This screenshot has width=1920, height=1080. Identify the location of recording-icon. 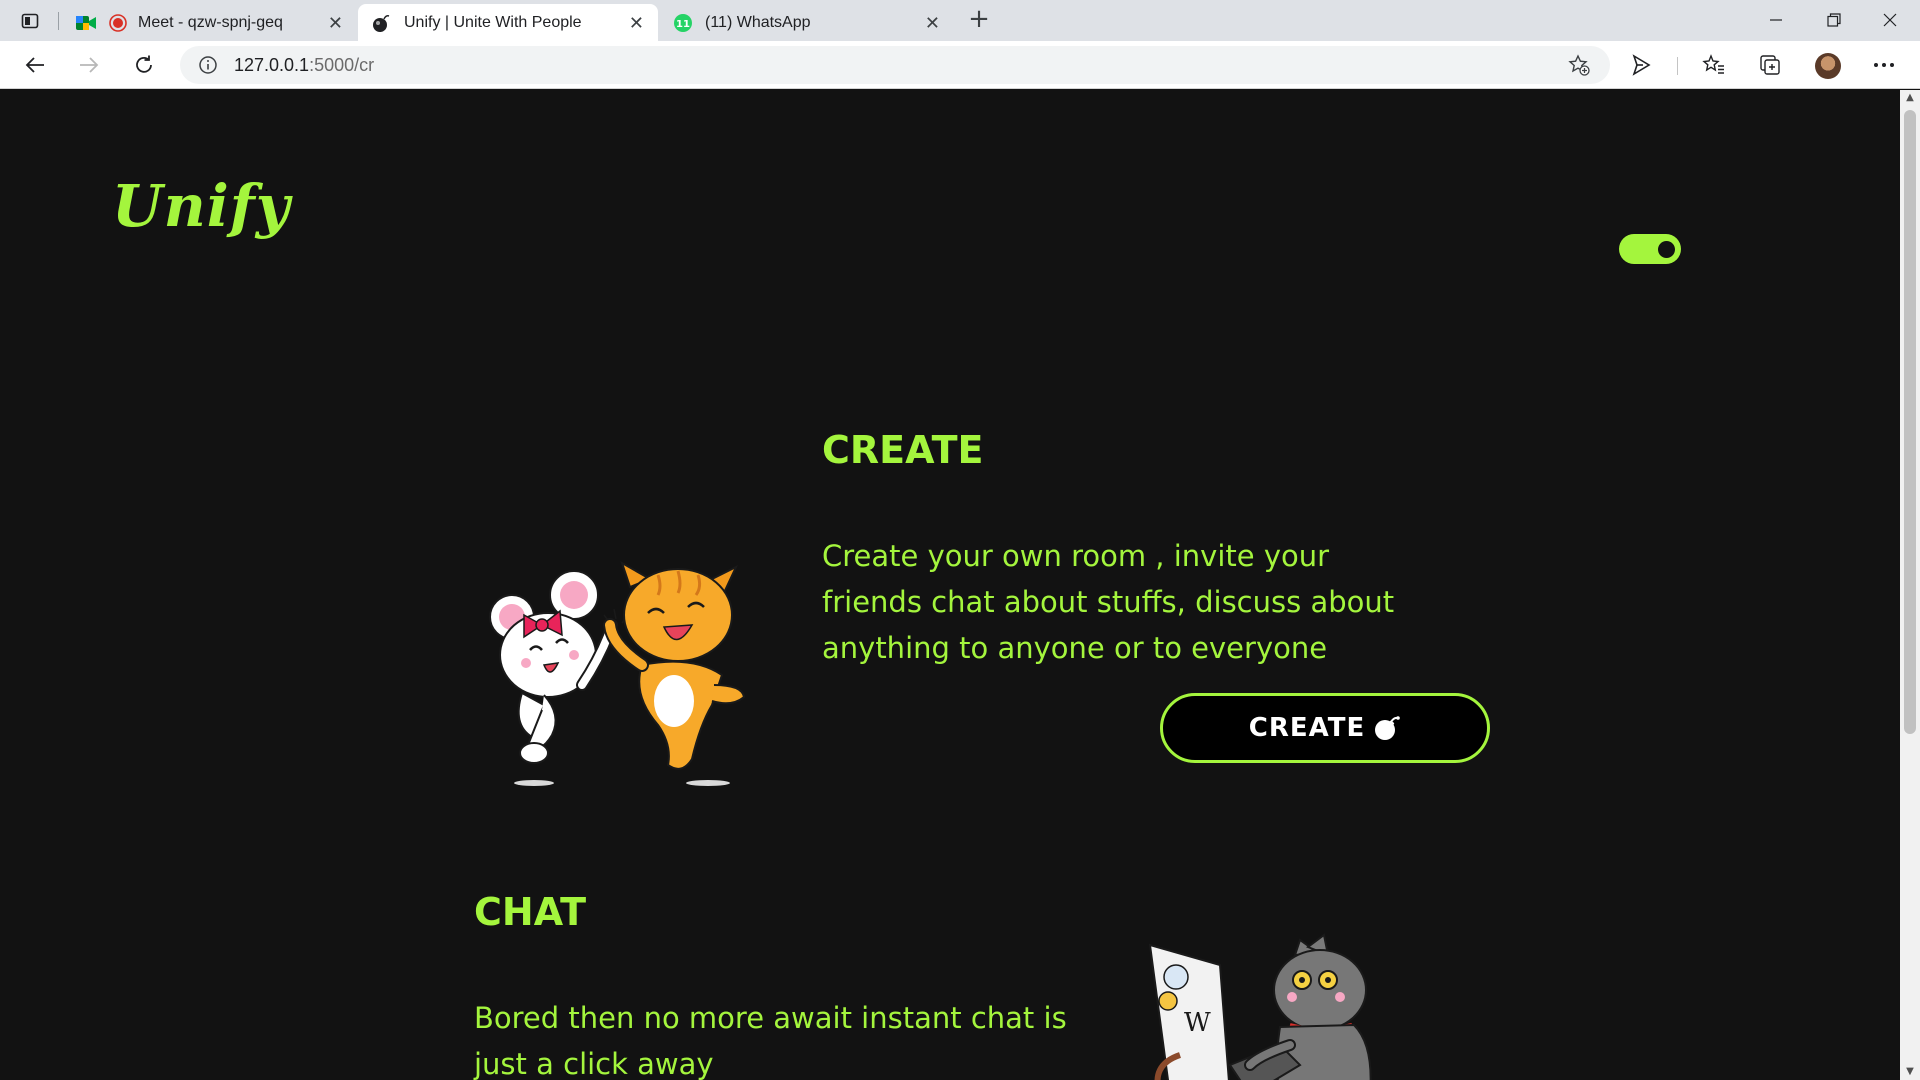
(118, 23).